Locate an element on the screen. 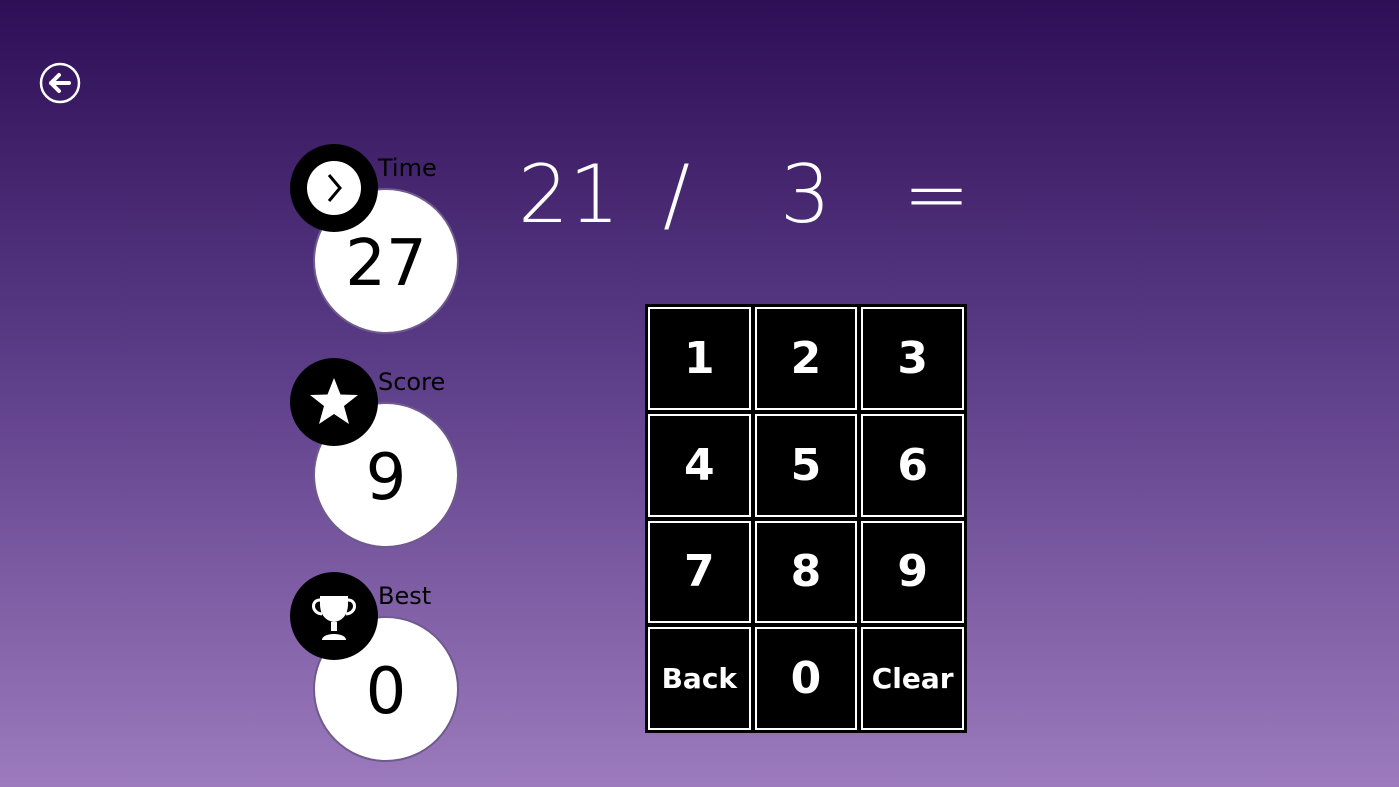  equation-equals: = is located at coordinates (937, 194).